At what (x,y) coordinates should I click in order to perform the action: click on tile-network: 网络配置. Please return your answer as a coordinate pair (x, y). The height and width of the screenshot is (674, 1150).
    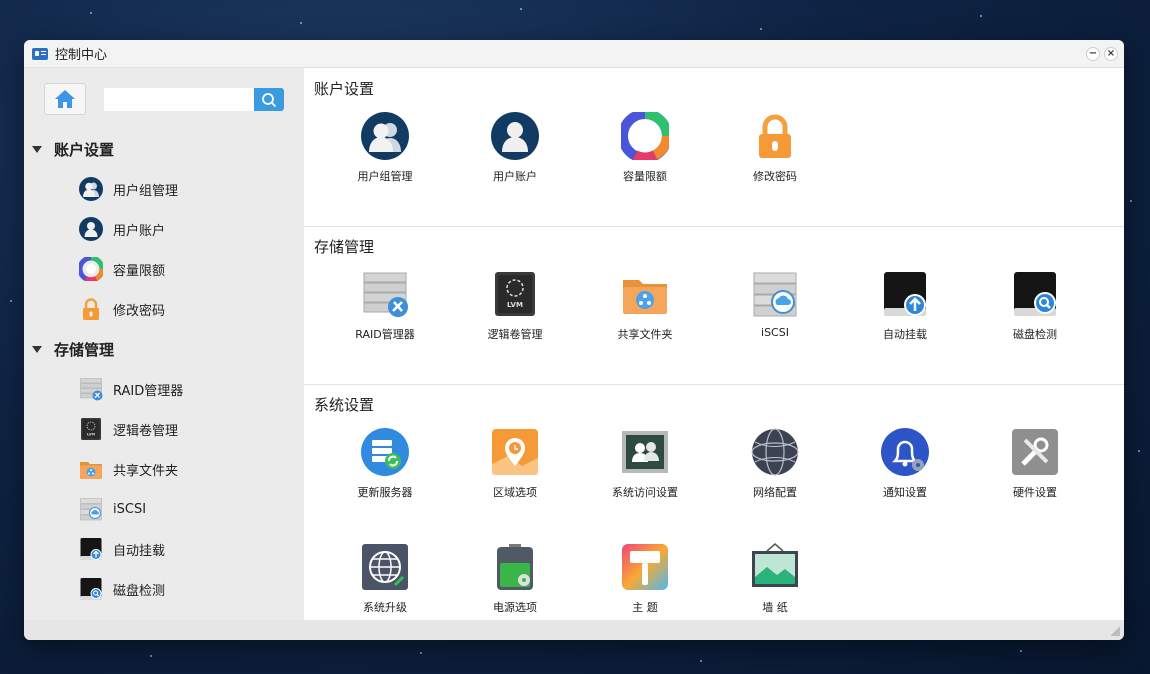
    Looking at the image, I should click on (775, 464).